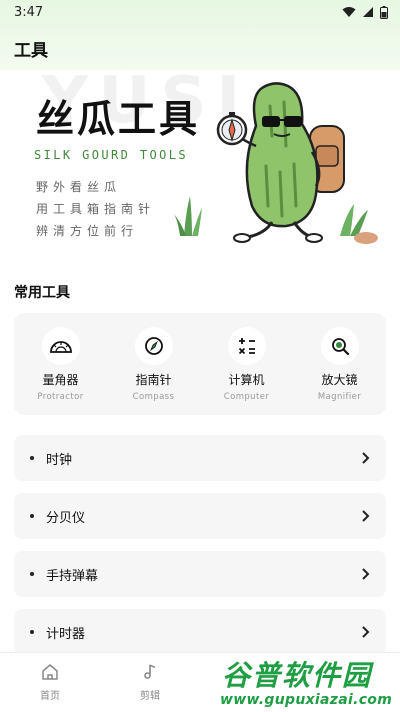  I want to click on battery-icon, so click(384, 12).